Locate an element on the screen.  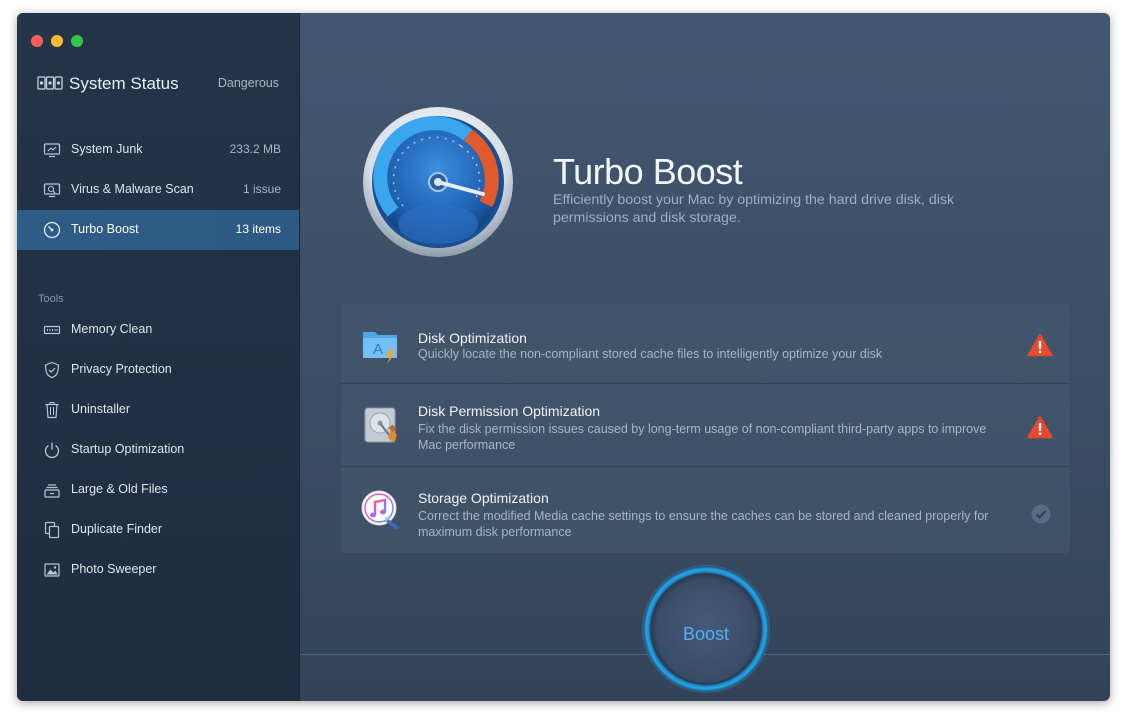
shield-icon is located at coordinates (52, 370).